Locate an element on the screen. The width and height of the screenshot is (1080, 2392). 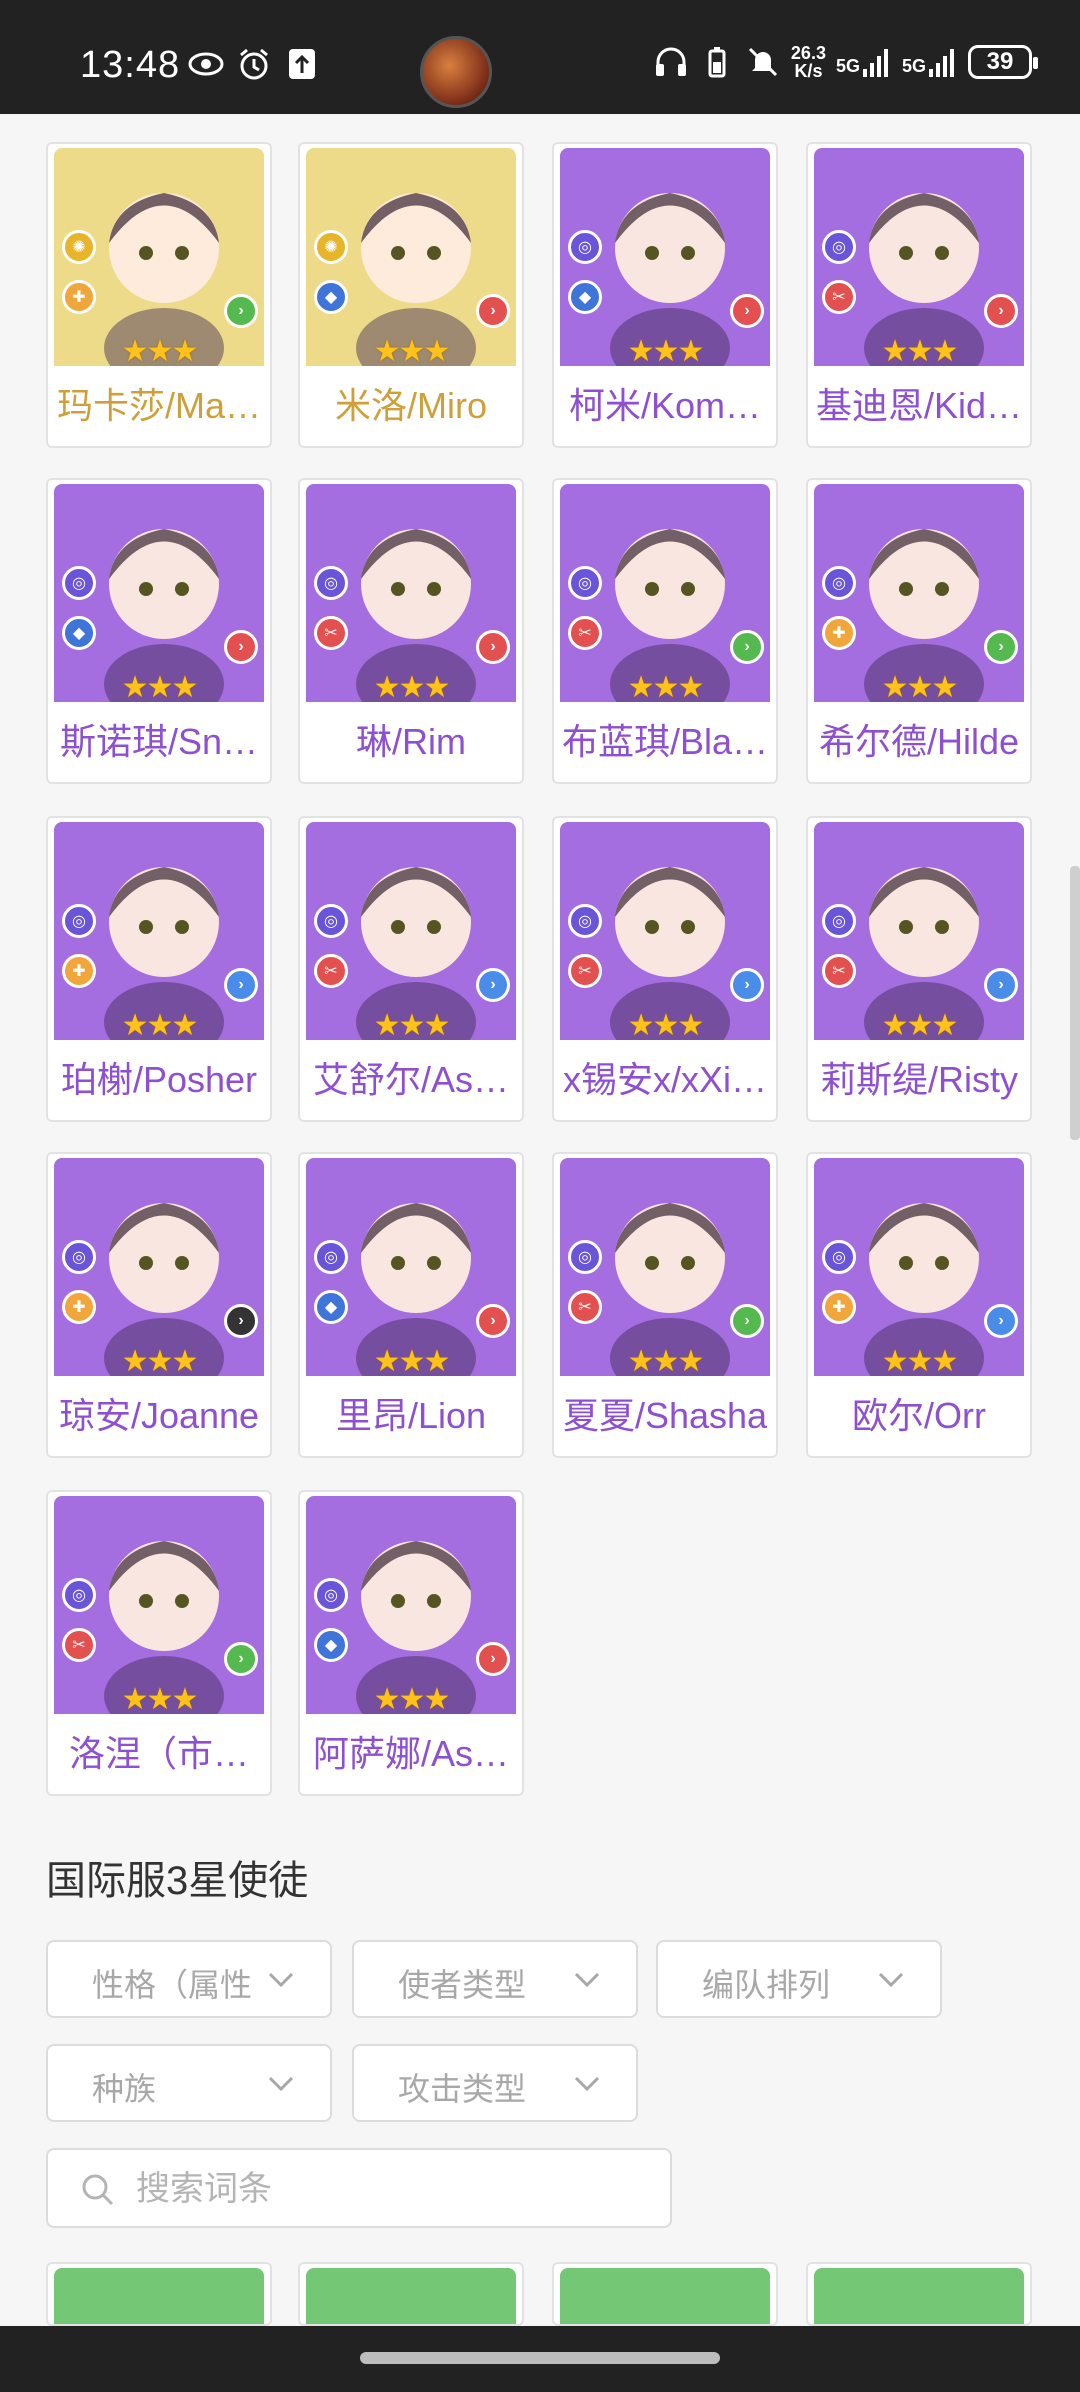
home-gesture-handle is located at coordinates (540, 2358).